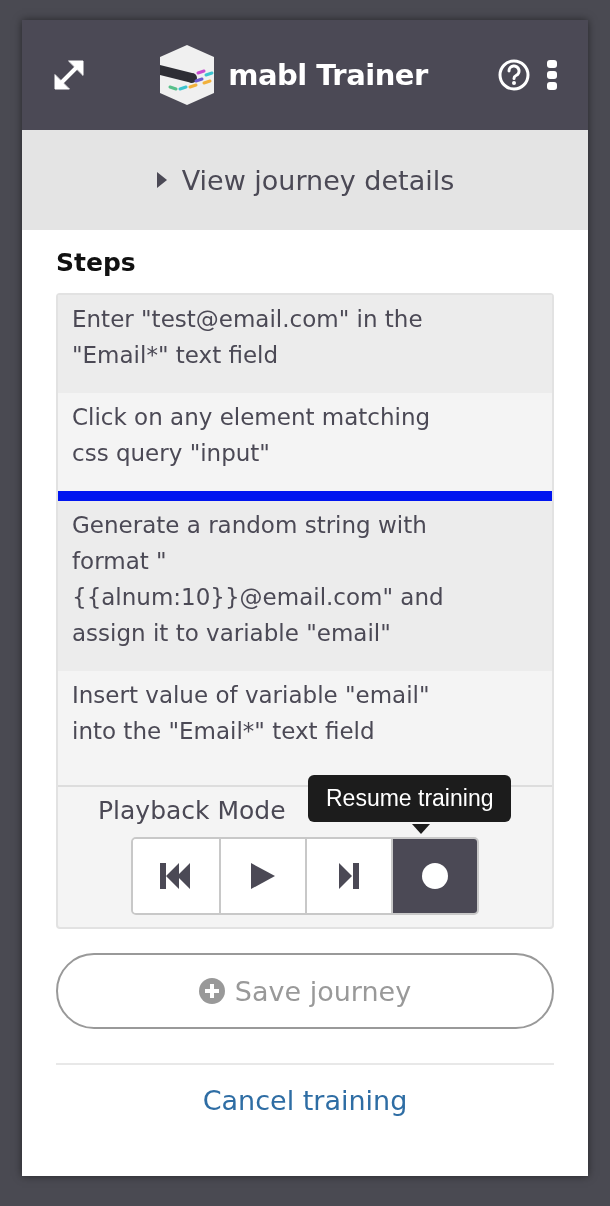 Image resolution: width=610 pixels, height=1206 pixels. I want to click on step-forward-icon, so click(349, 876).